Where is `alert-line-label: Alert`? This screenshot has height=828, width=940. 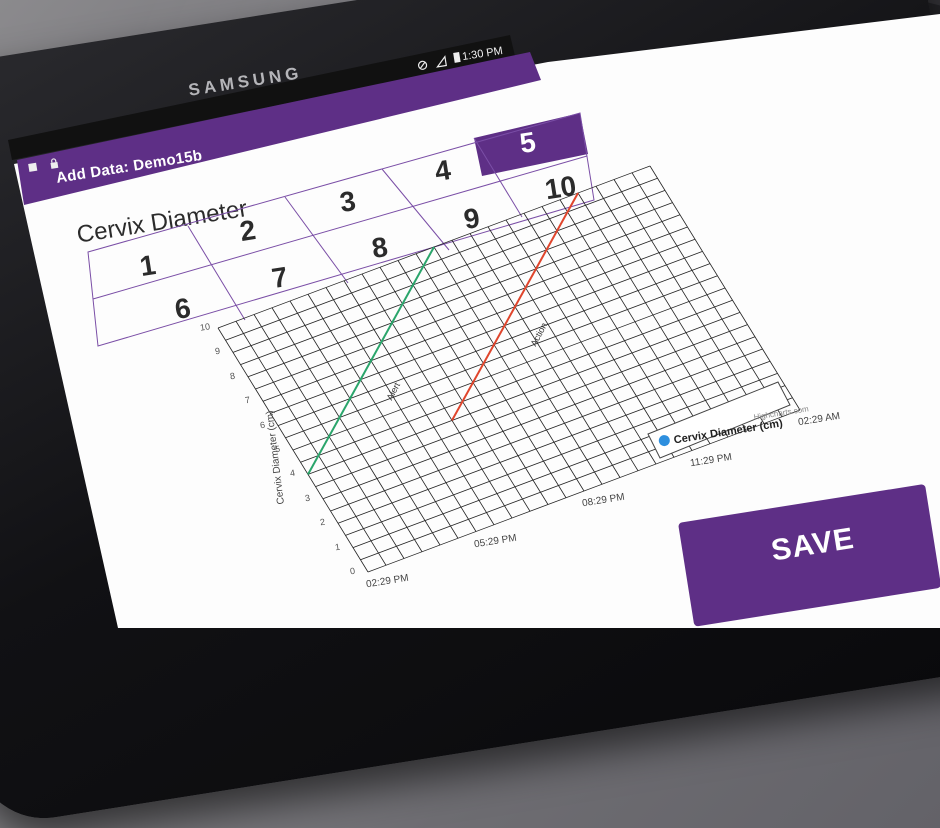
alert-line-label: Alert is located at coordinates (394, 390).